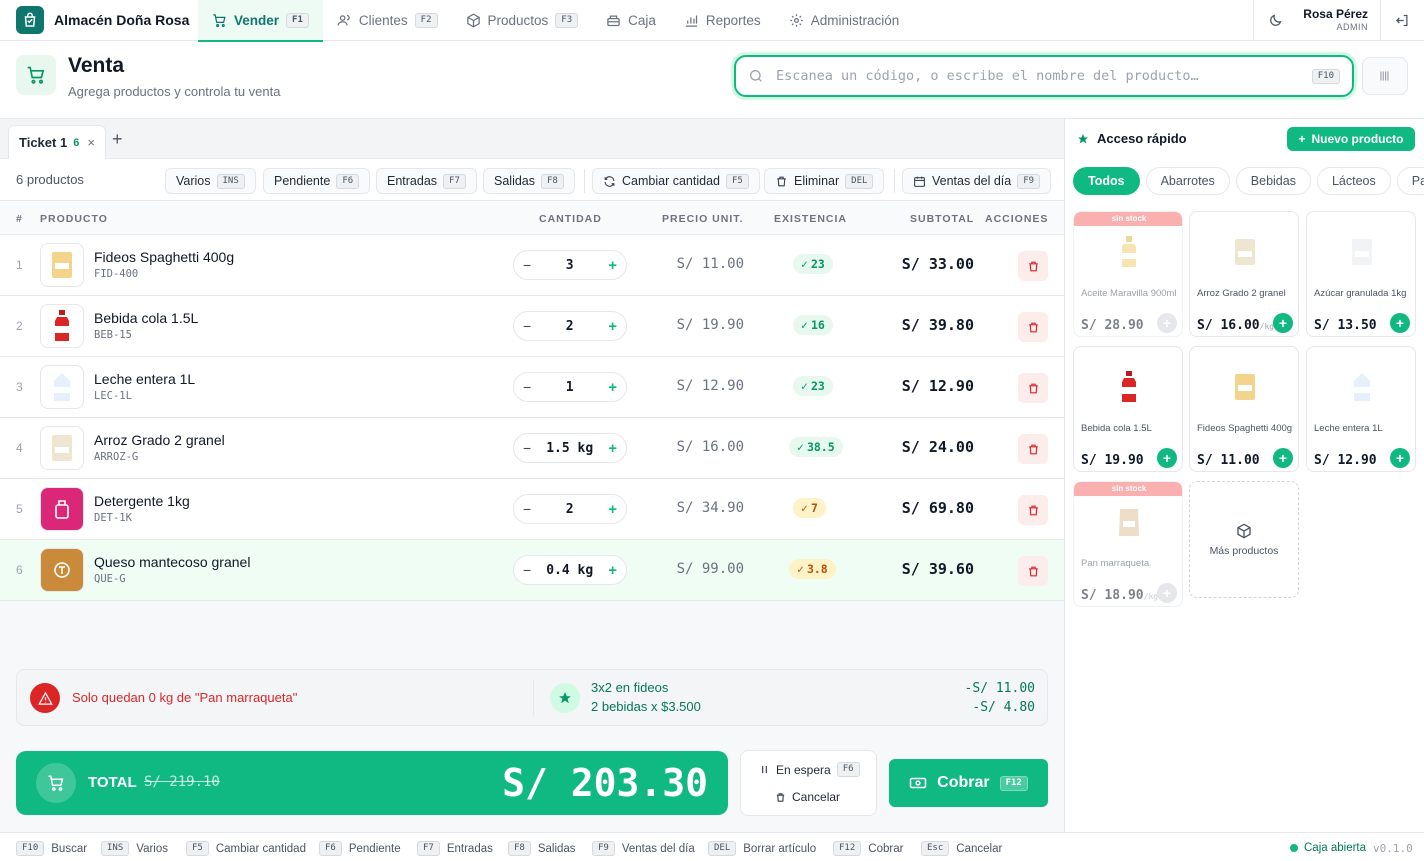  What do you see at coordinates (1273, 181) in the screenshot?
I see `category-chip: Bebidas` at bounding box center [1273, 181].